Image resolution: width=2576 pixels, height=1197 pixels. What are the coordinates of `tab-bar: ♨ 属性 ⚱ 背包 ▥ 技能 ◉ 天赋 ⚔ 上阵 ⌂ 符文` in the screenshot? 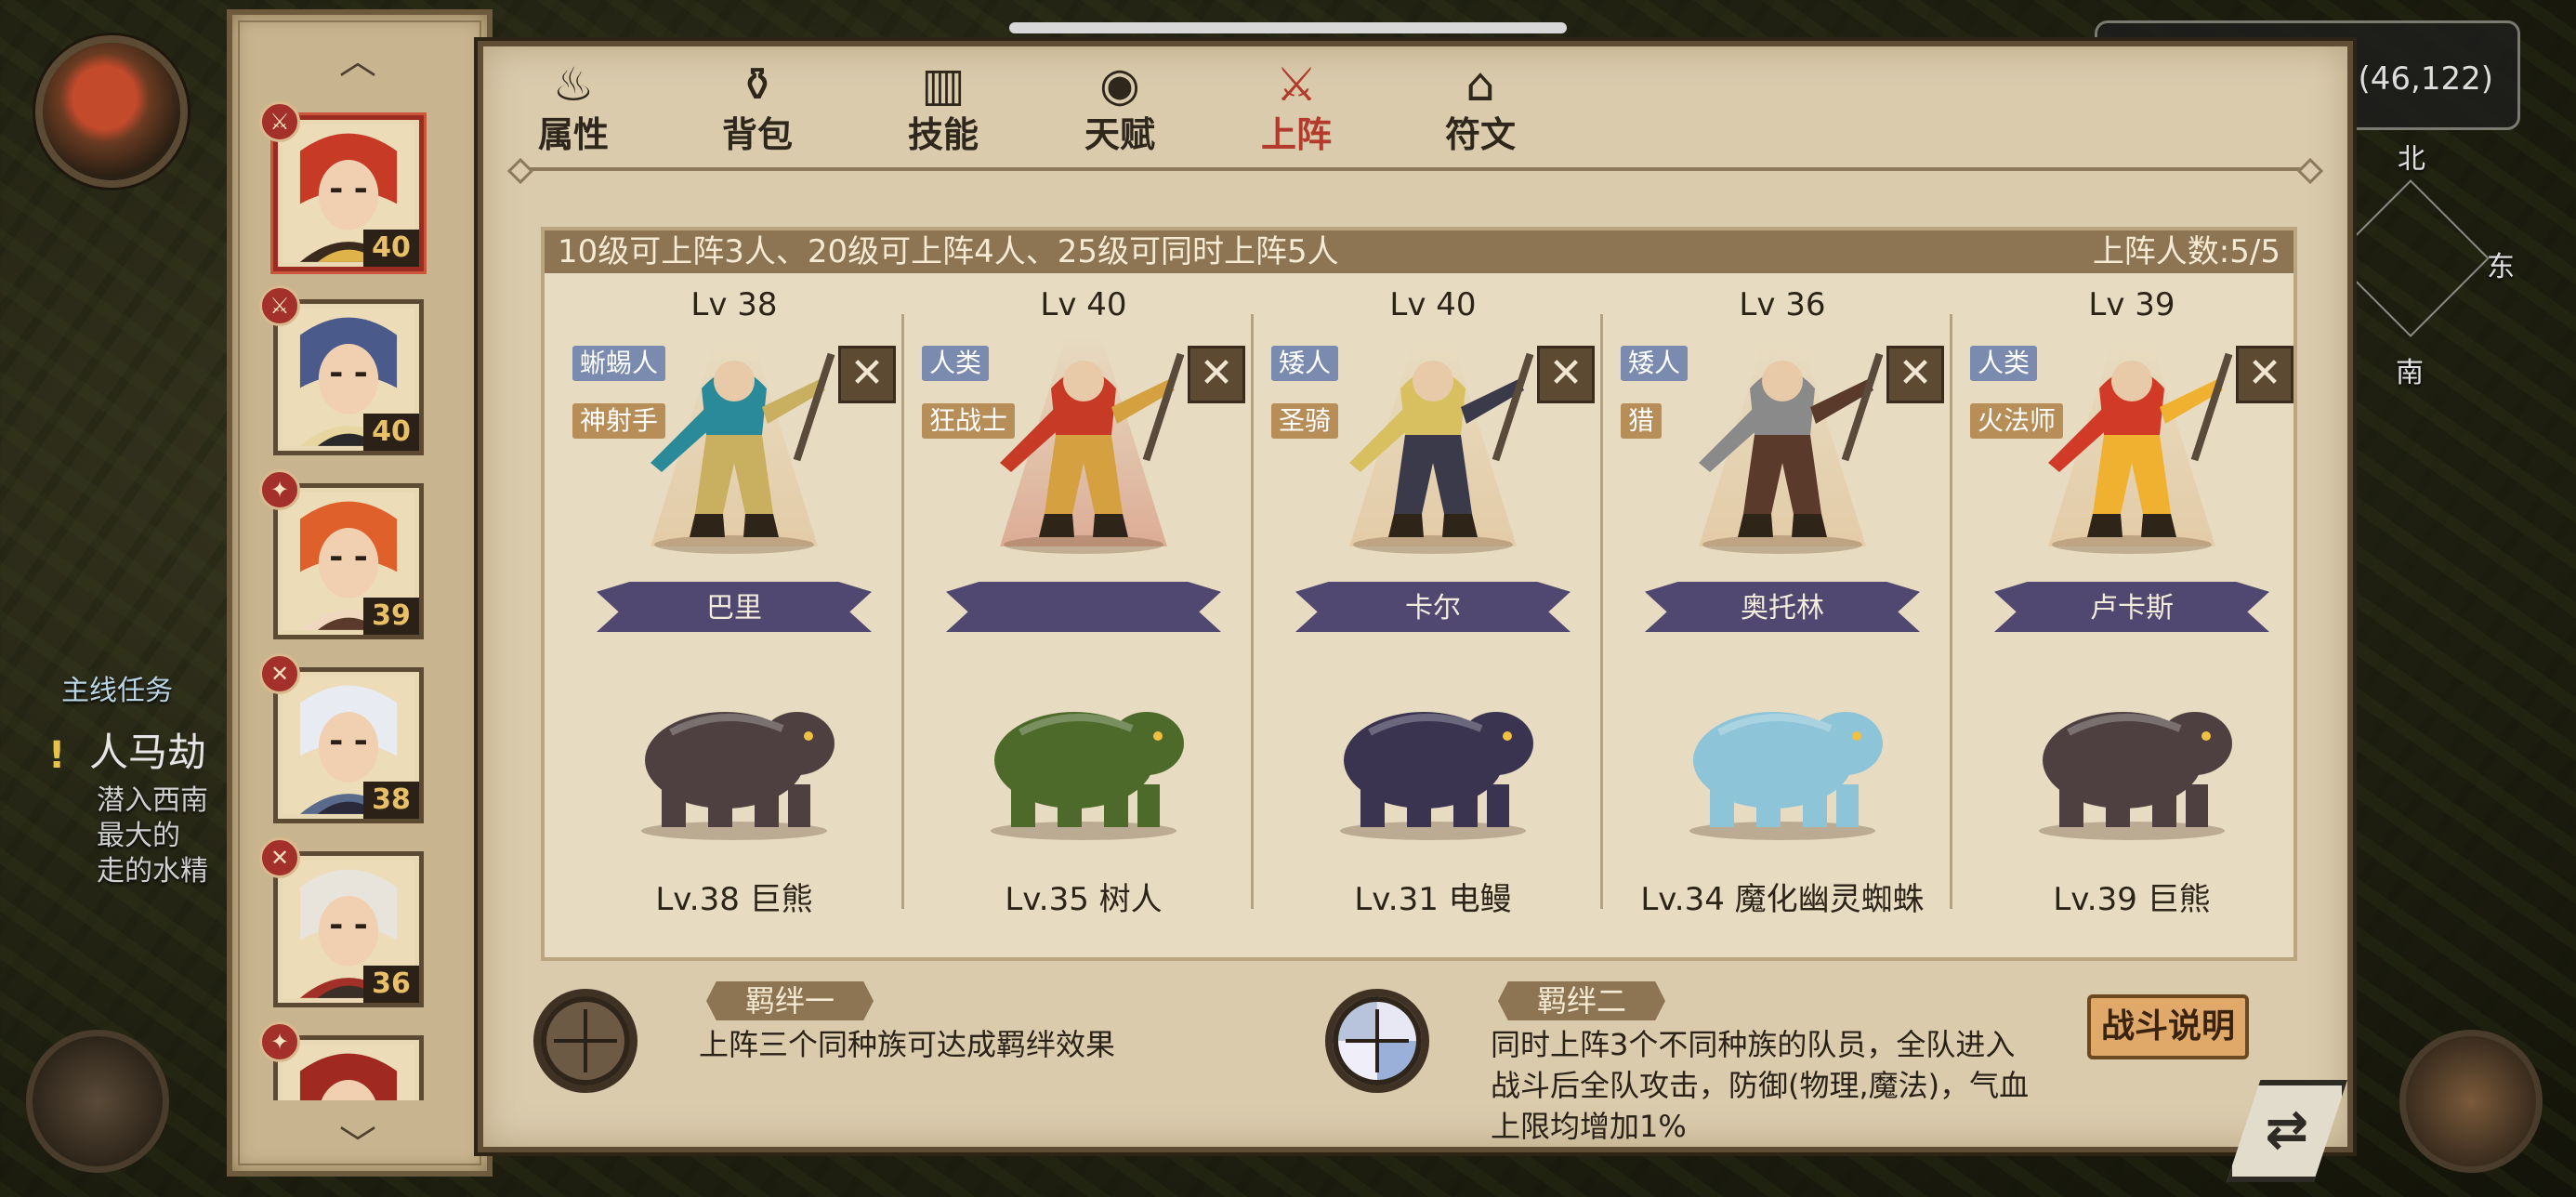 It's located at (1415, 102).